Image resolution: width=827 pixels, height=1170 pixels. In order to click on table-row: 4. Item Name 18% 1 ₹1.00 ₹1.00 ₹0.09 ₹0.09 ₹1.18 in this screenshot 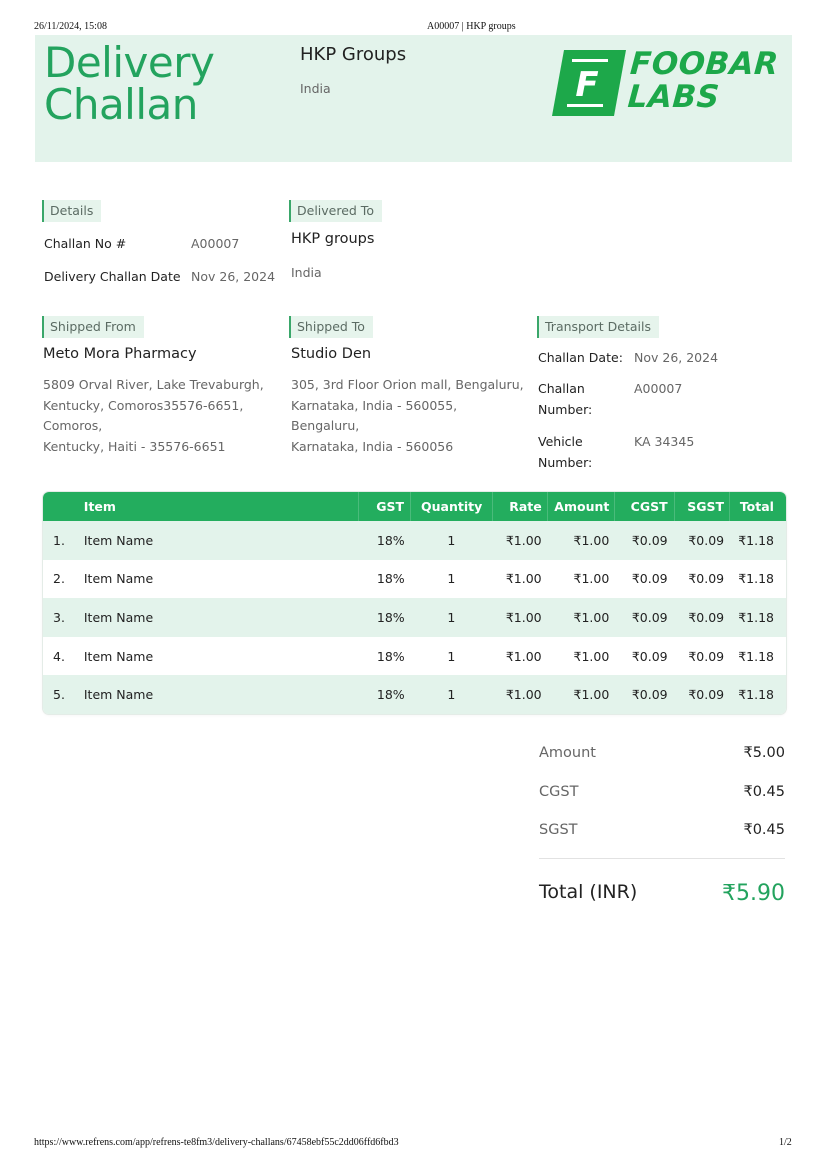, I will do `click(414, 656)`.